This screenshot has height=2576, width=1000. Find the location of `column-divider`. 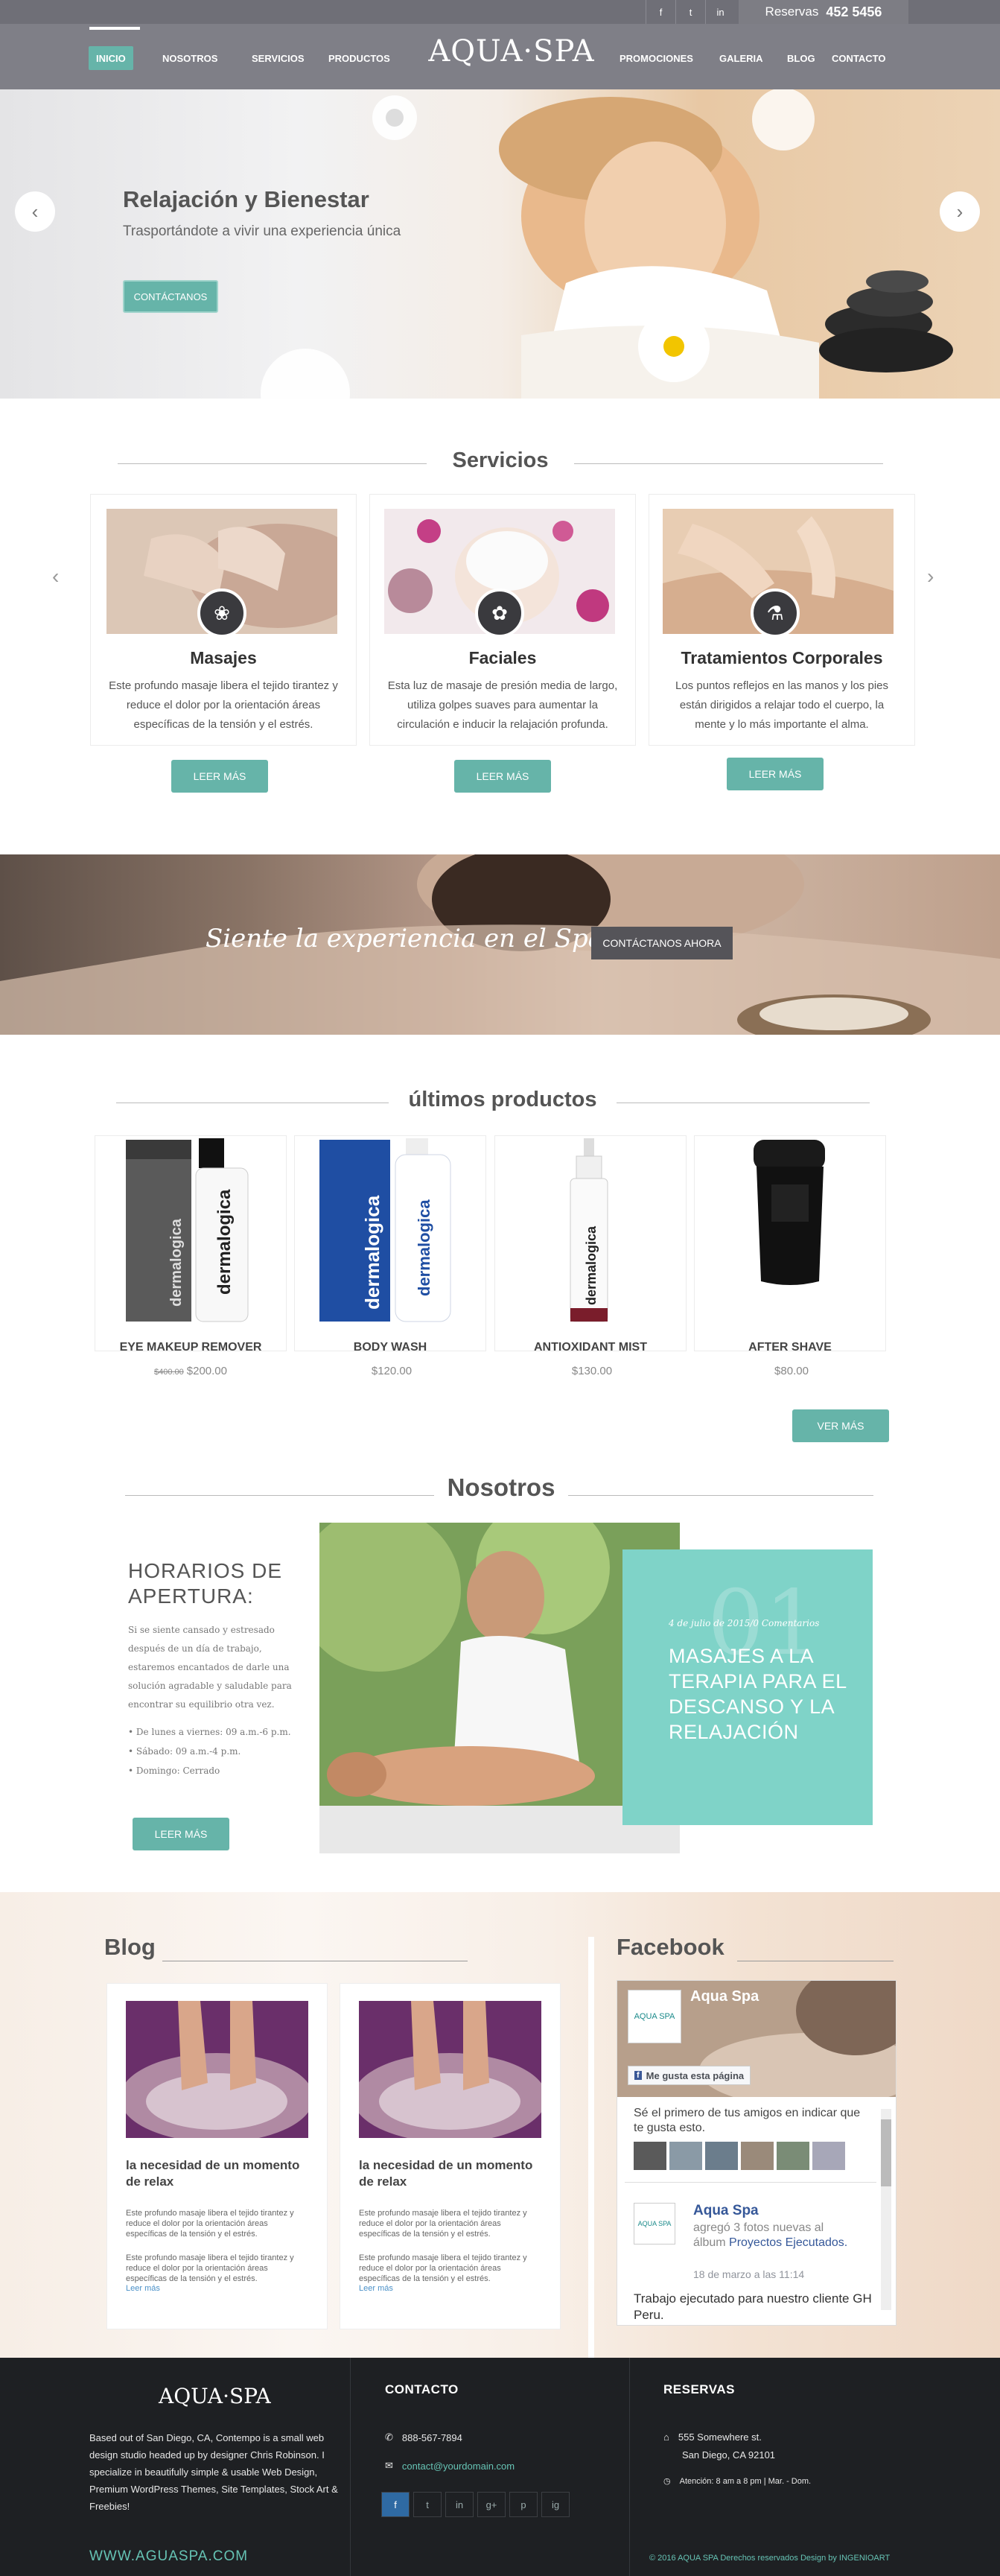

column-divider is located at coordinates (591, 2147).